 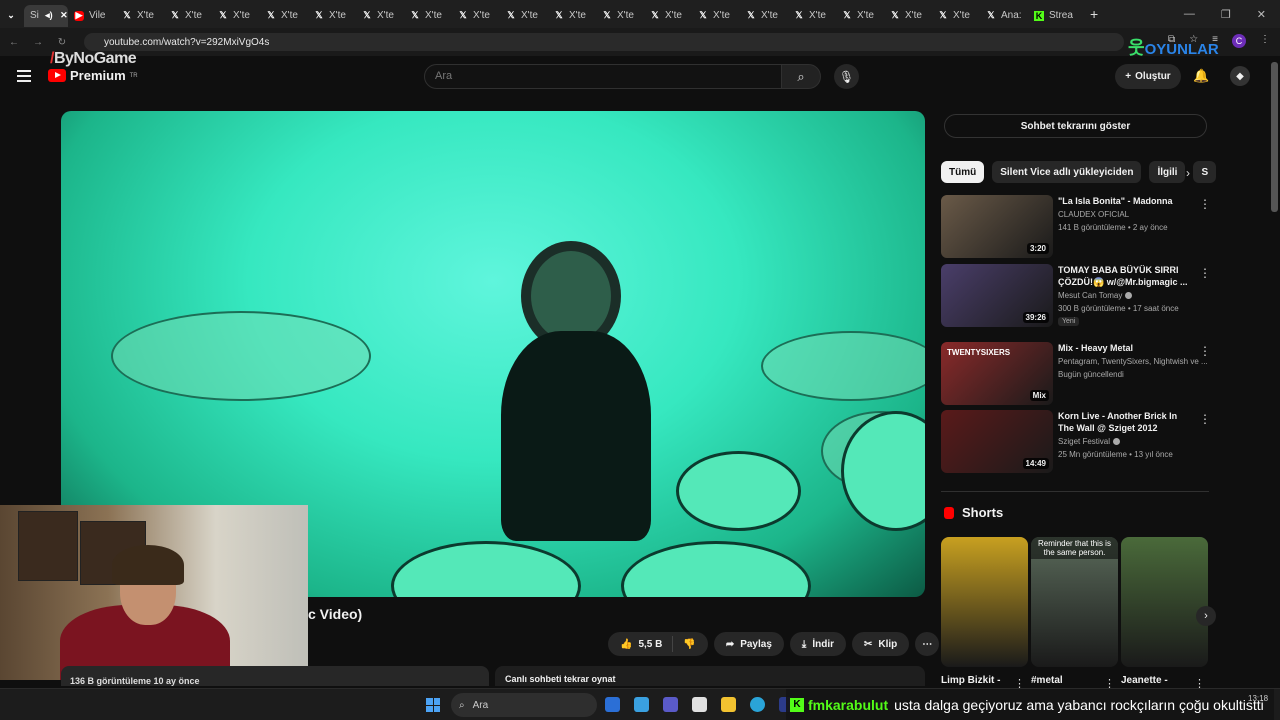 What do you see at coordinates (1189, 14) in the screenshot?
I see `minimize-icon: —` at bounding box center [1189, 14].